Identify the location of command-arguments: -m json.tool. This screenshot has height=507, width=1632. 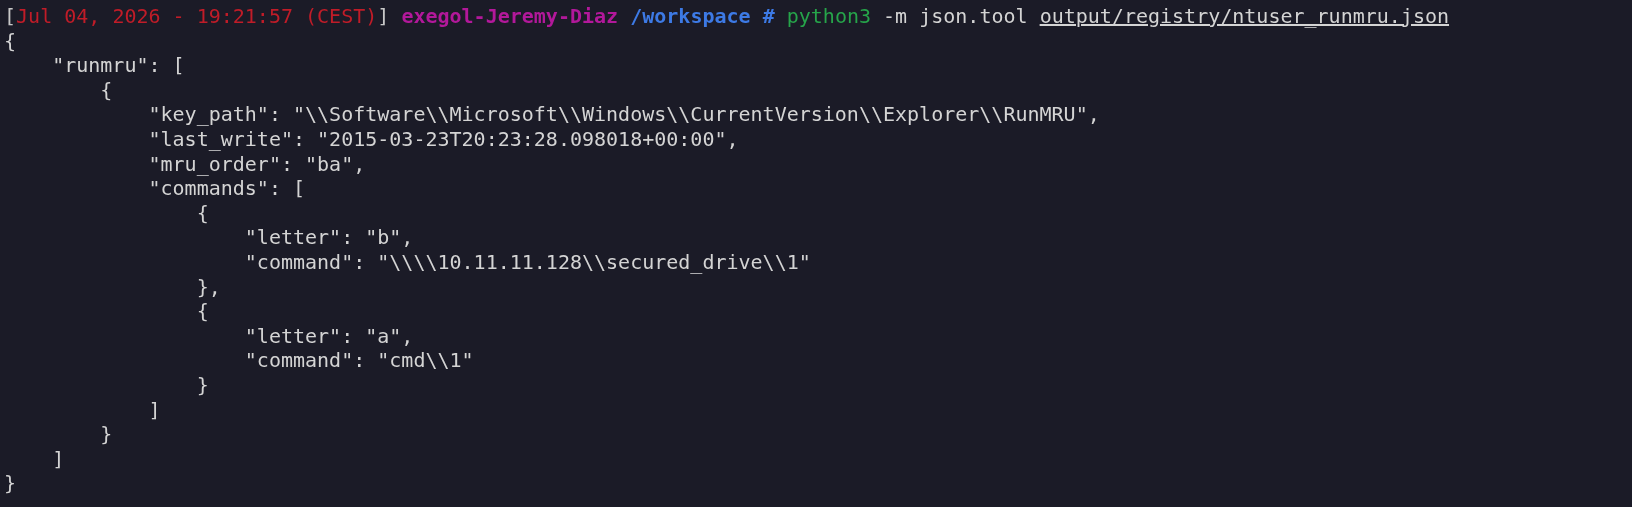
(955, 16).